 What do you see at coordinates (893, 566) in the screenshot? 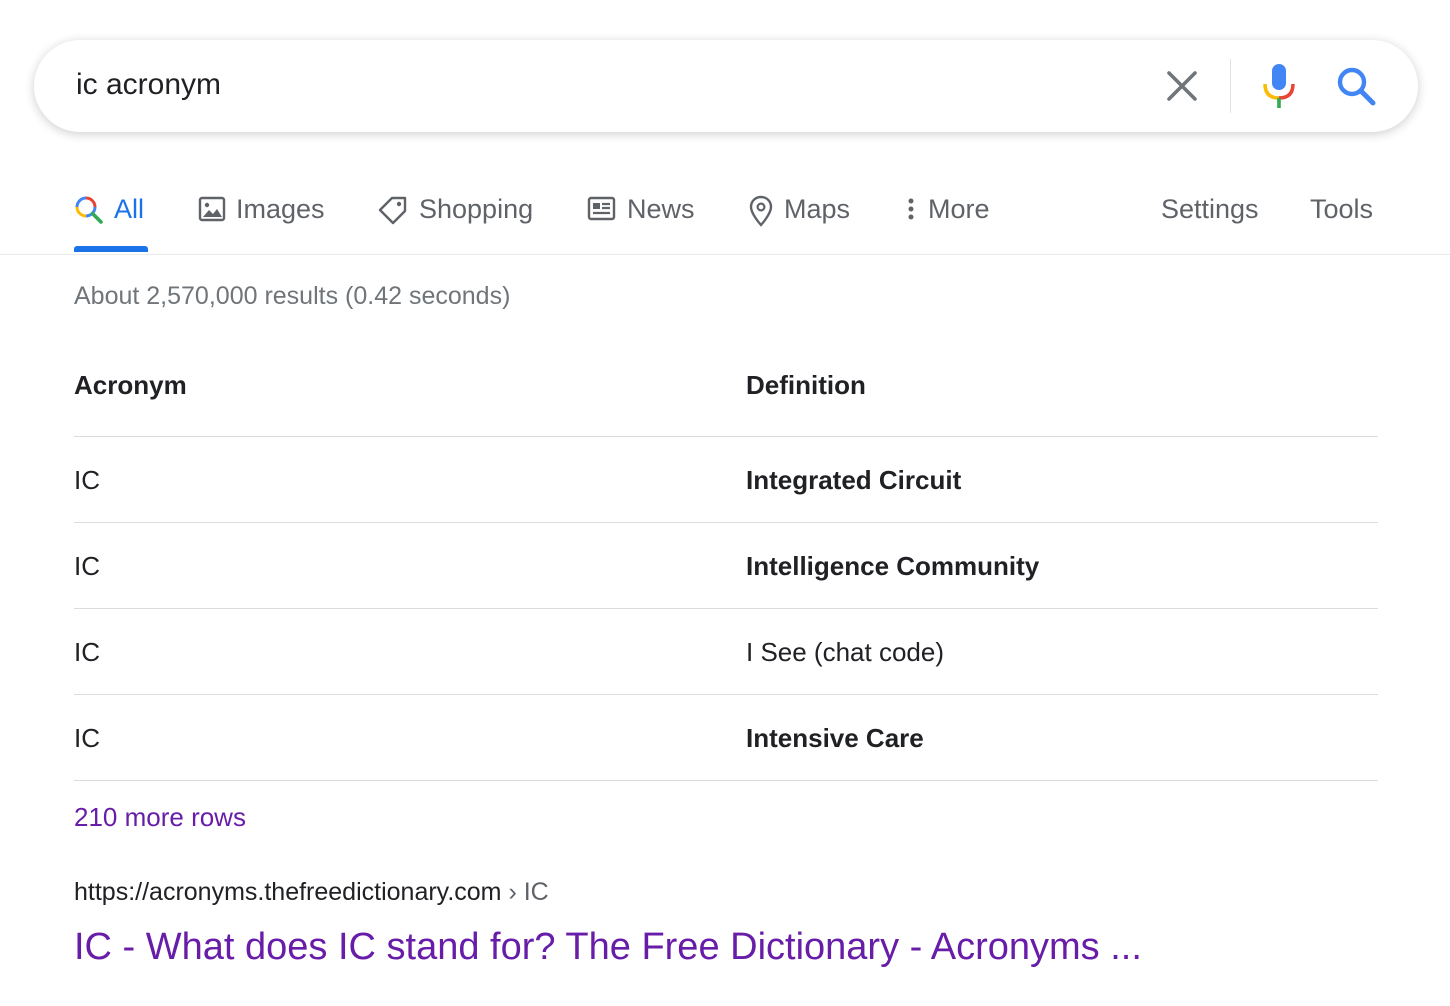
I see `definition-cell: Intelligence Community` at bounding box center [893, 566].